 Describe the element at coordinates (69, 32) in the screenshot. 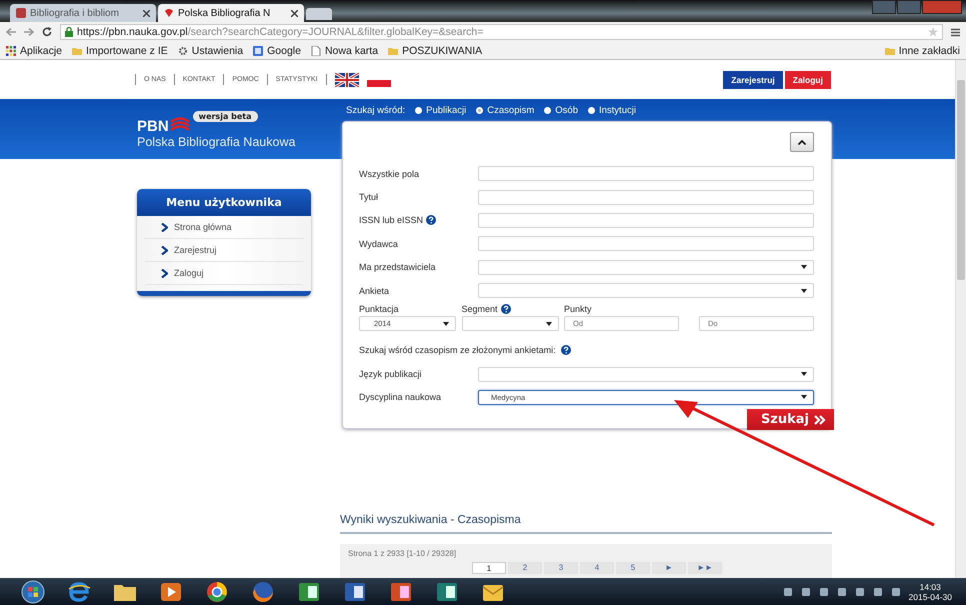

I see `lock-icon` at that location.